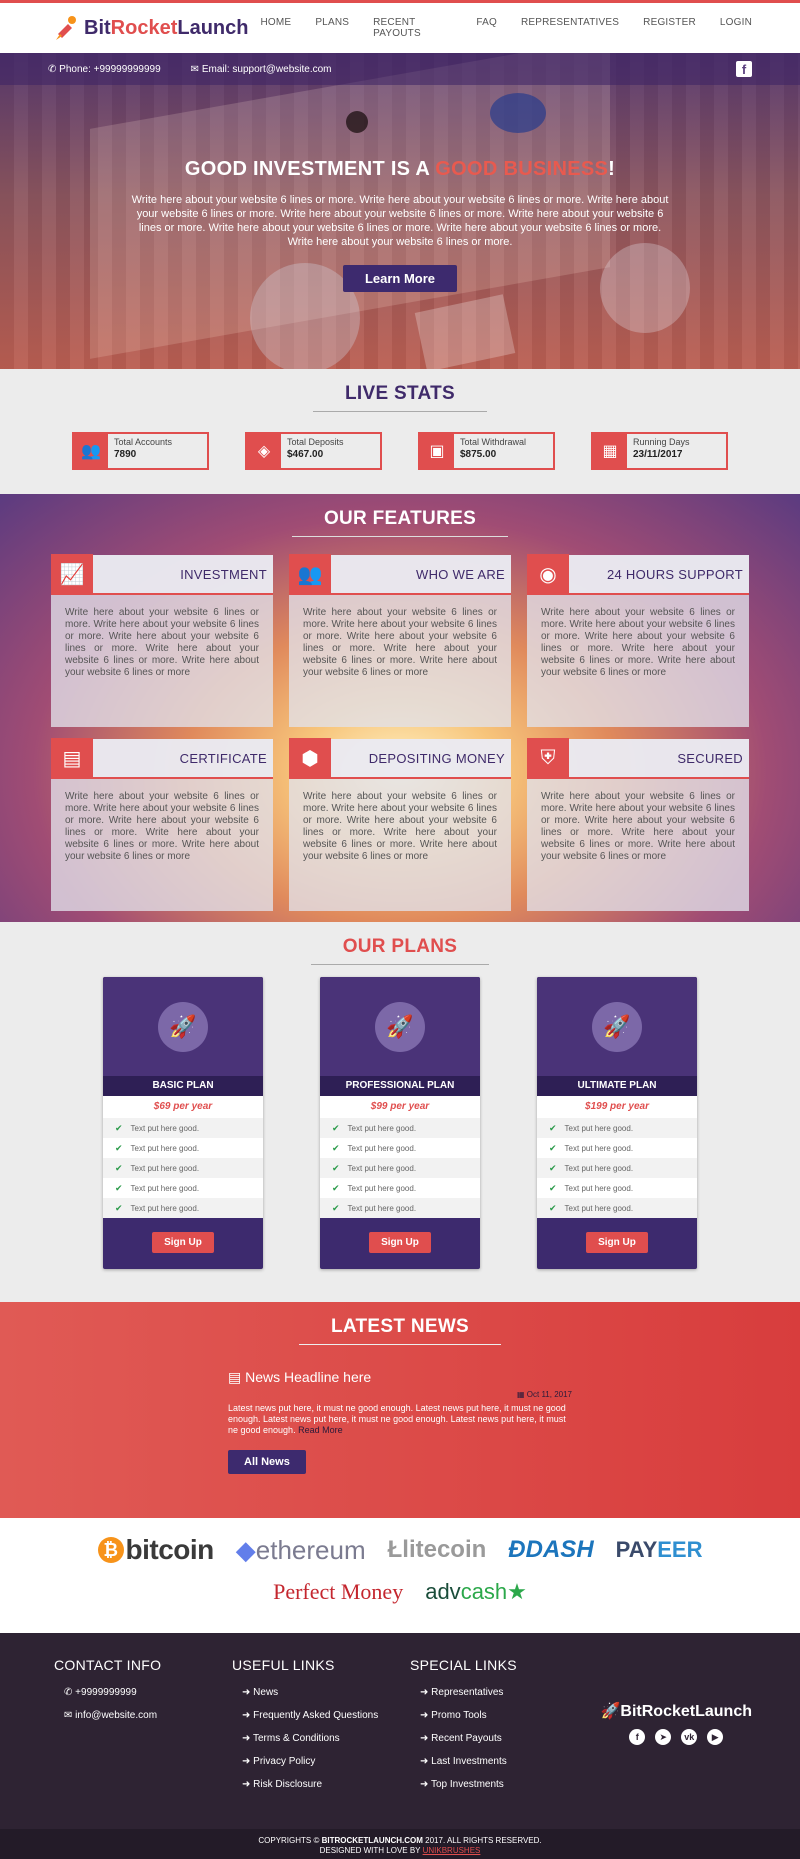 This screenshot has height=1859, width=800. Describe the element at coordinates (223, 574) in the screenshot. I see `feature-title: INVESTMENT` at that location.